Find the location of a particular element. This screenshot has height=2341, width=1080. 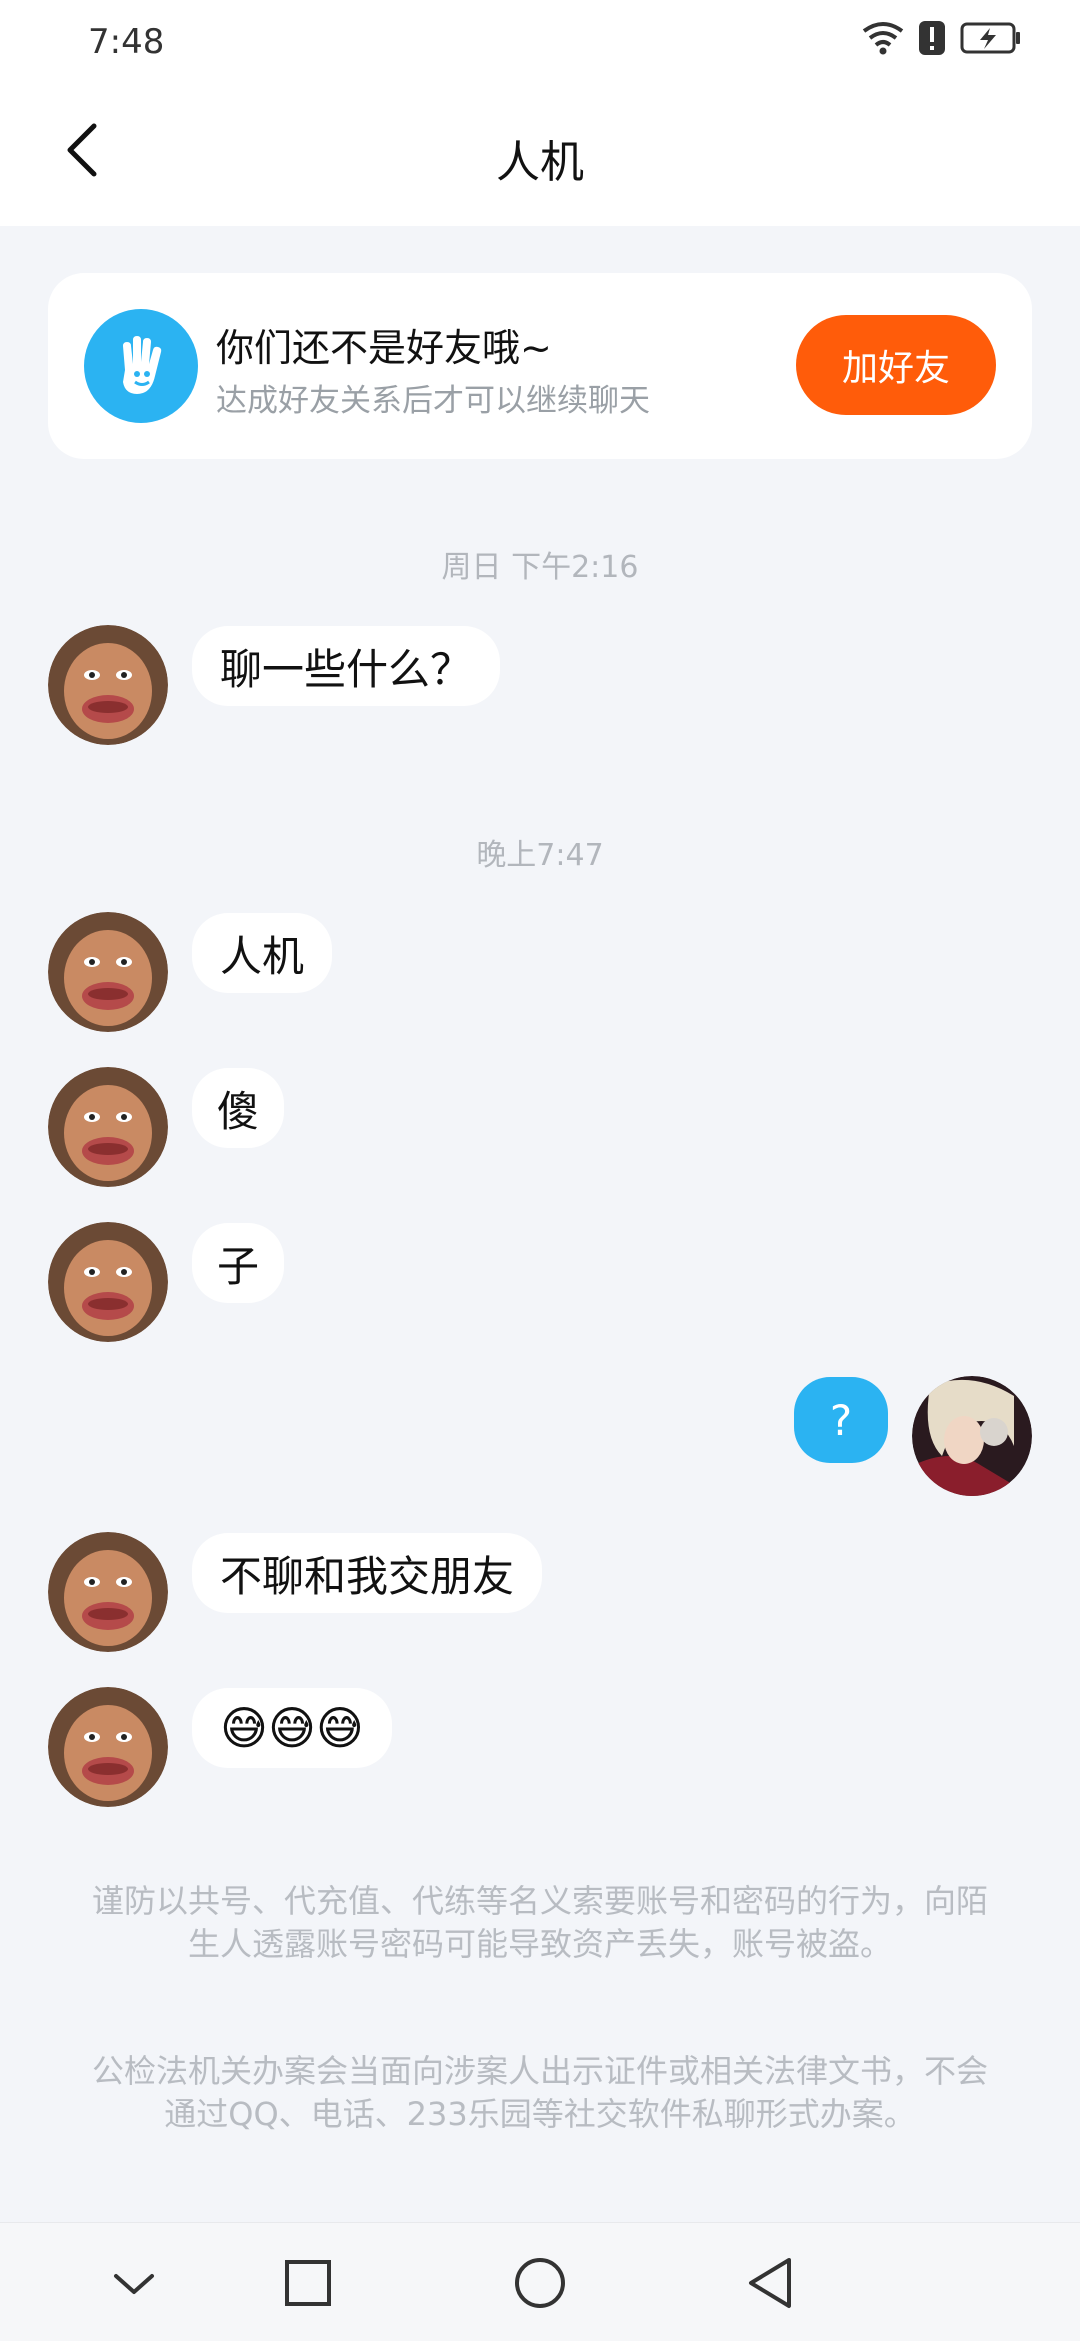

chat-title: 人机 is located at coordinates (540, 162).